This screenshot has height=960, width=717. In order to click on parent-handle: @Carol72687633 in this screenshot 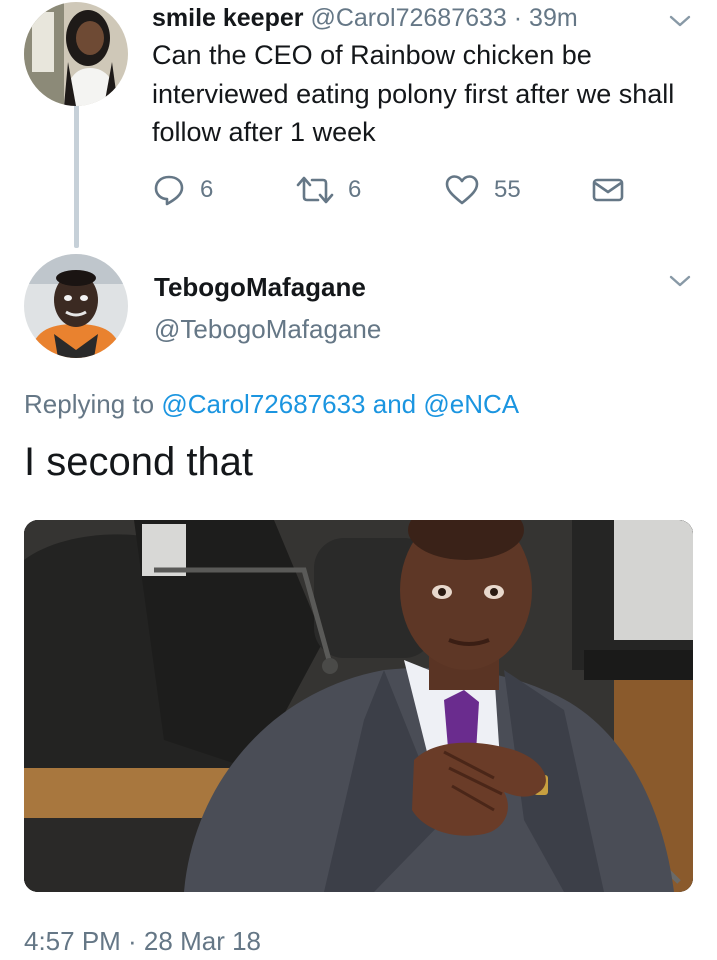, I will do `click(408, 18)`.